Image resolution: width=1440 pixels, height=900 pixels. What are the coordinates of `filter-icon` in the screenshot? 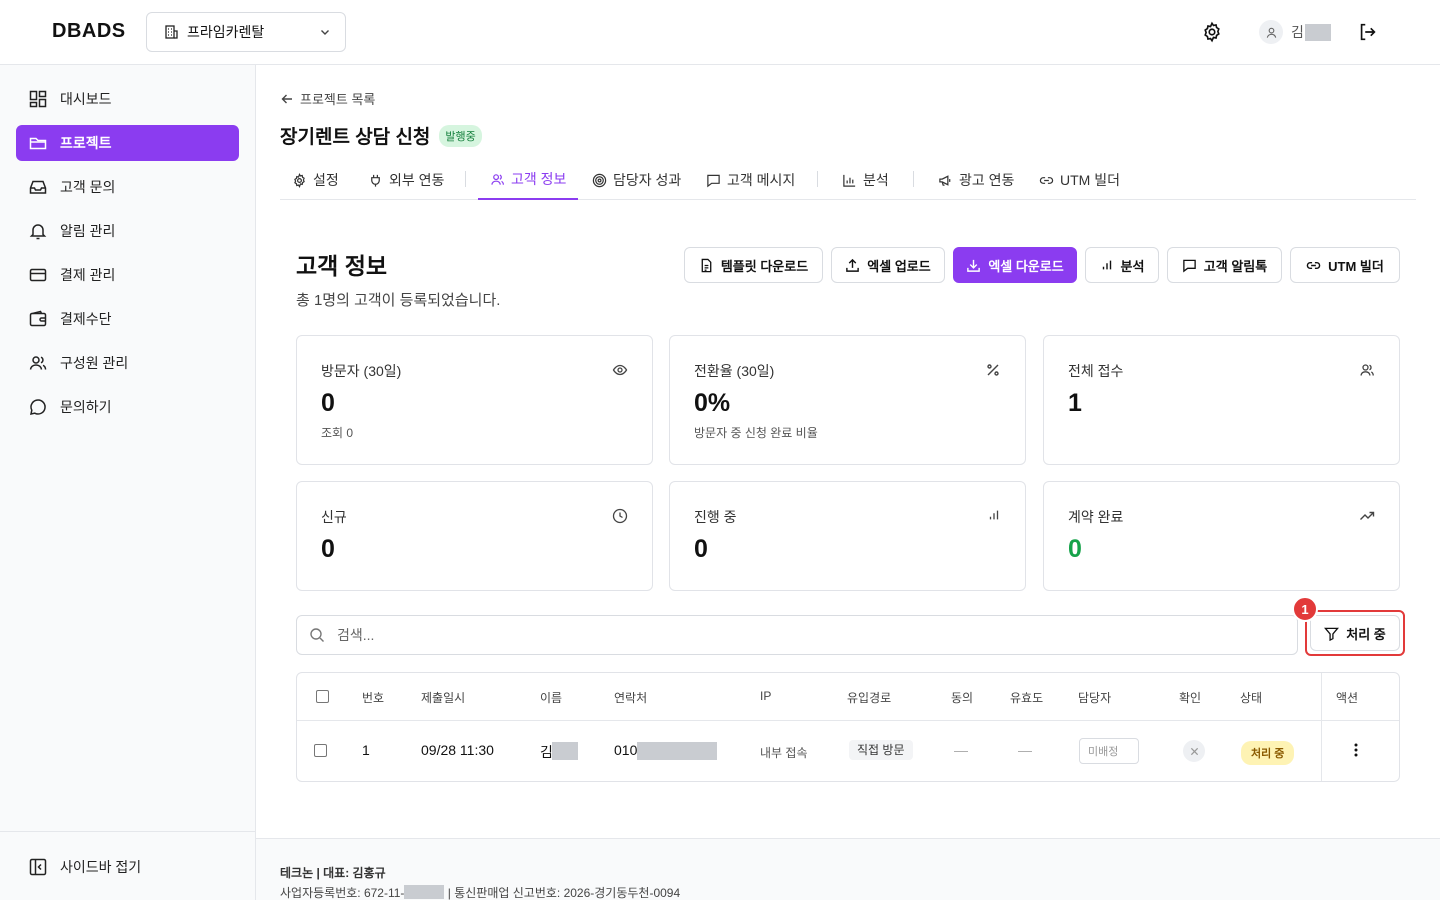 It's located at (1332, 634).